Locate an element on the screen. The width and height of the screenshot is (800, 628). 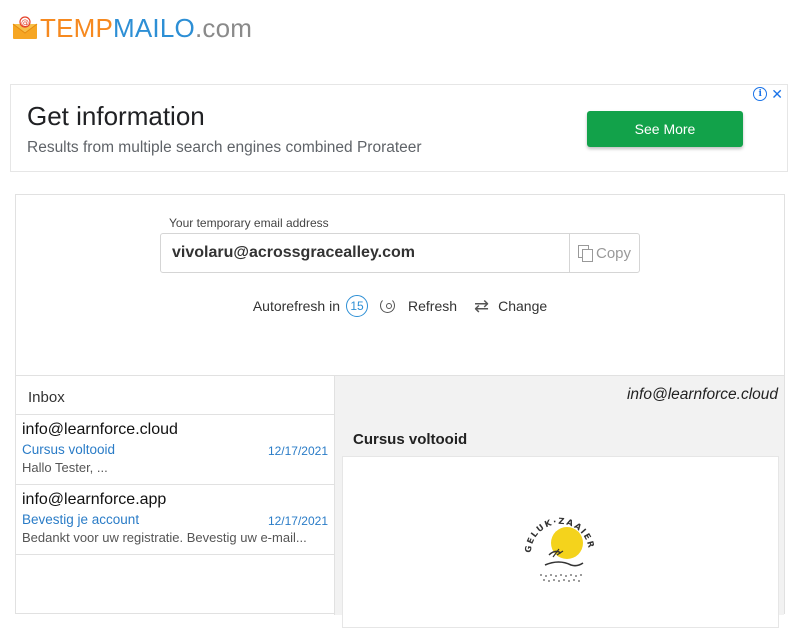
refresh-controls: Autorefresh in 15 Refresh ⇄ Change is located at coordinates (400, 306).